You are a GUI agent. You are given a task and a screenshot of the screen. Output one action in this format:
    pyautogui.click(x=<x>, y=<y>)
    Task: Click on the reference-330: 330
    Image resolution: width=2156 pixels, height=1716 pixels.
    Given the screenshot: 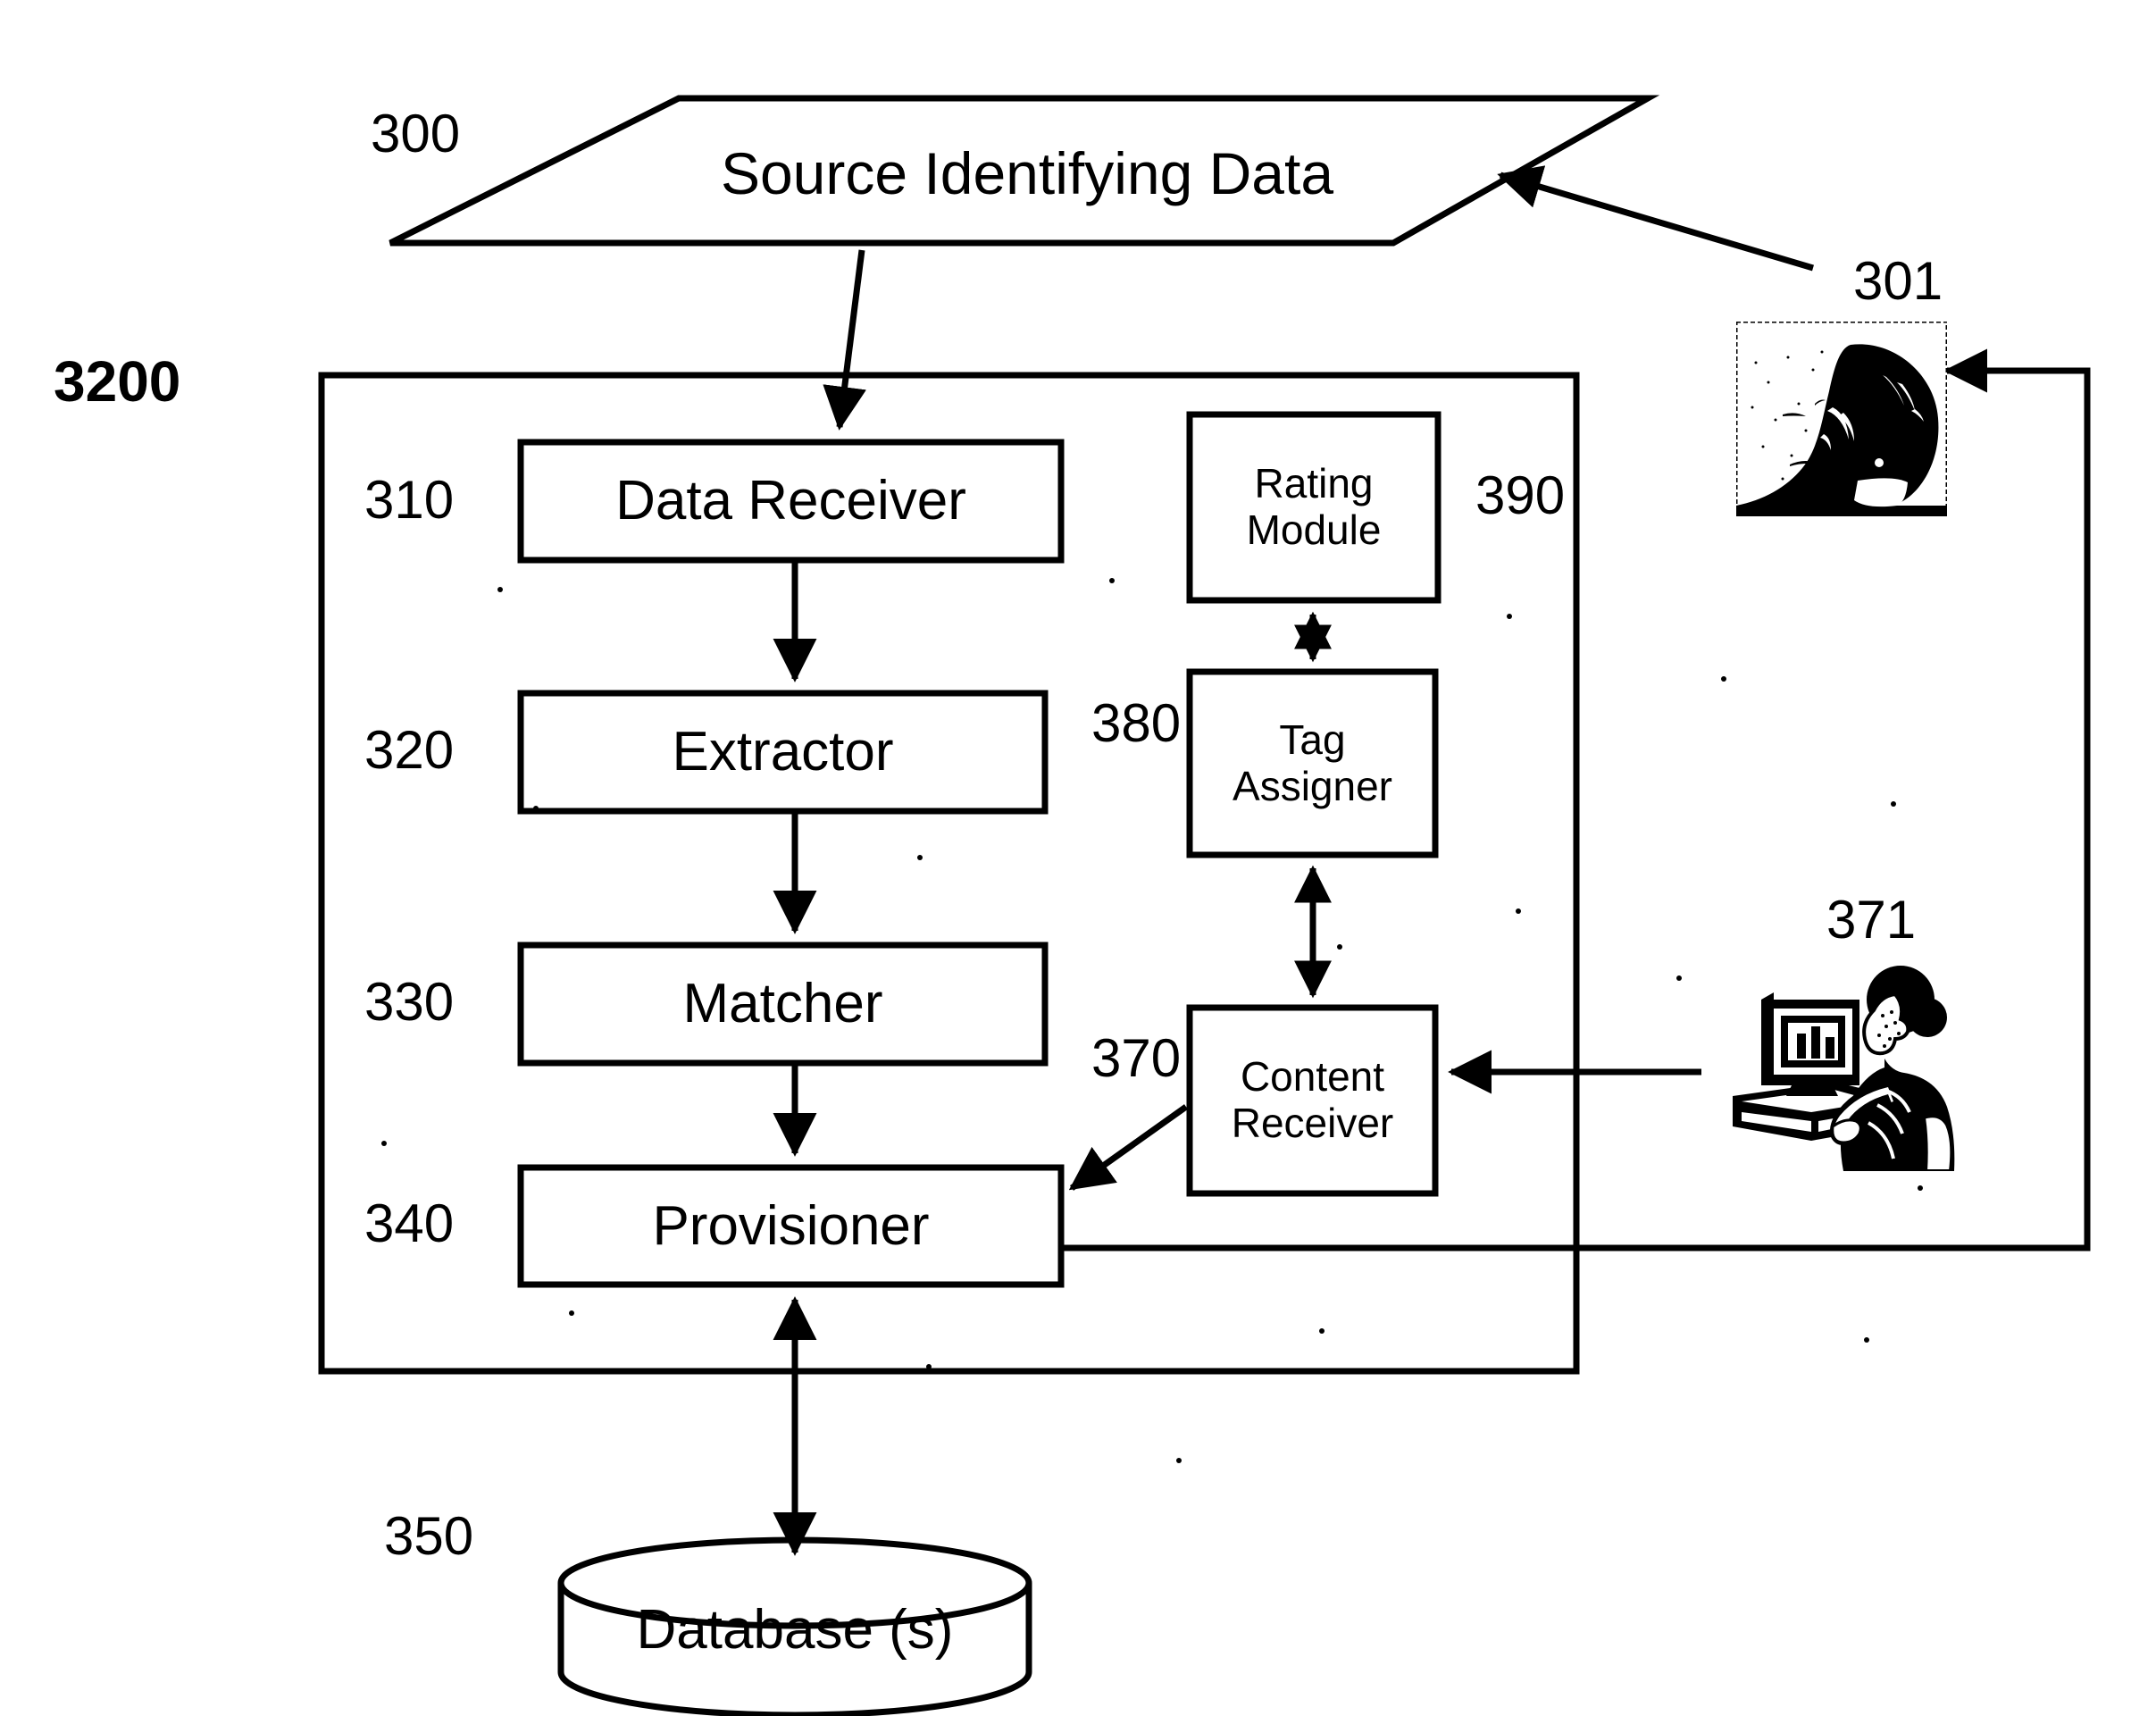 What is the action you would take?
    pyautogui.click(x=409, y=1002)
    